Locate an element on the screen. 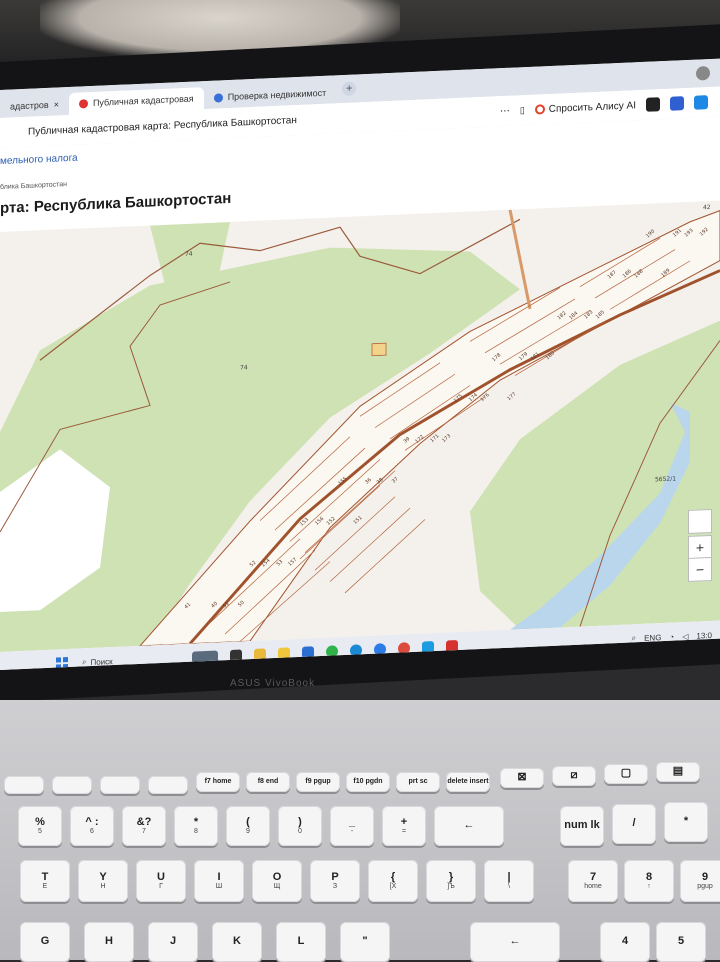 This screenshot has height=962, width=720. key-P: PЗ is located at coordinates (335, 881).